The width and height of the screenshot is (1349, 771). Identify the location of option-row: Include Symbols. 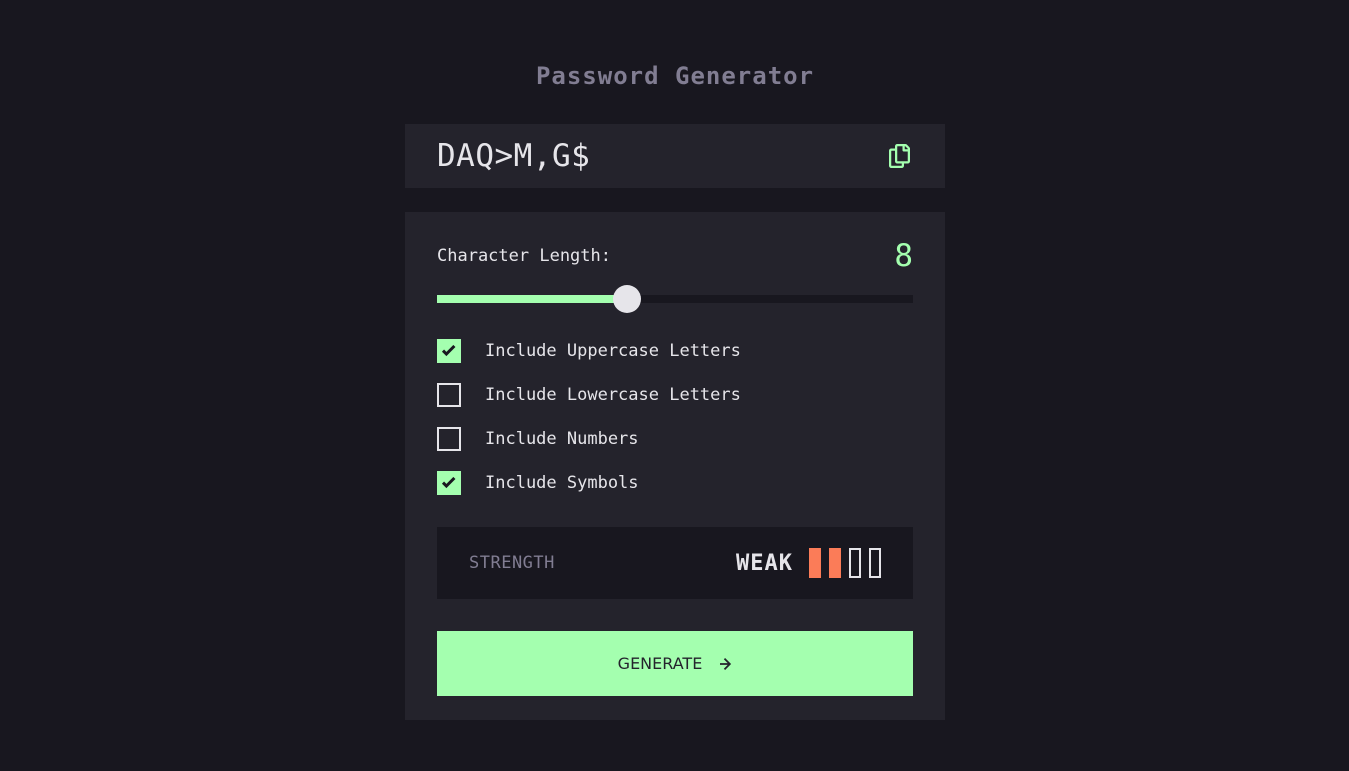
(589, 483).